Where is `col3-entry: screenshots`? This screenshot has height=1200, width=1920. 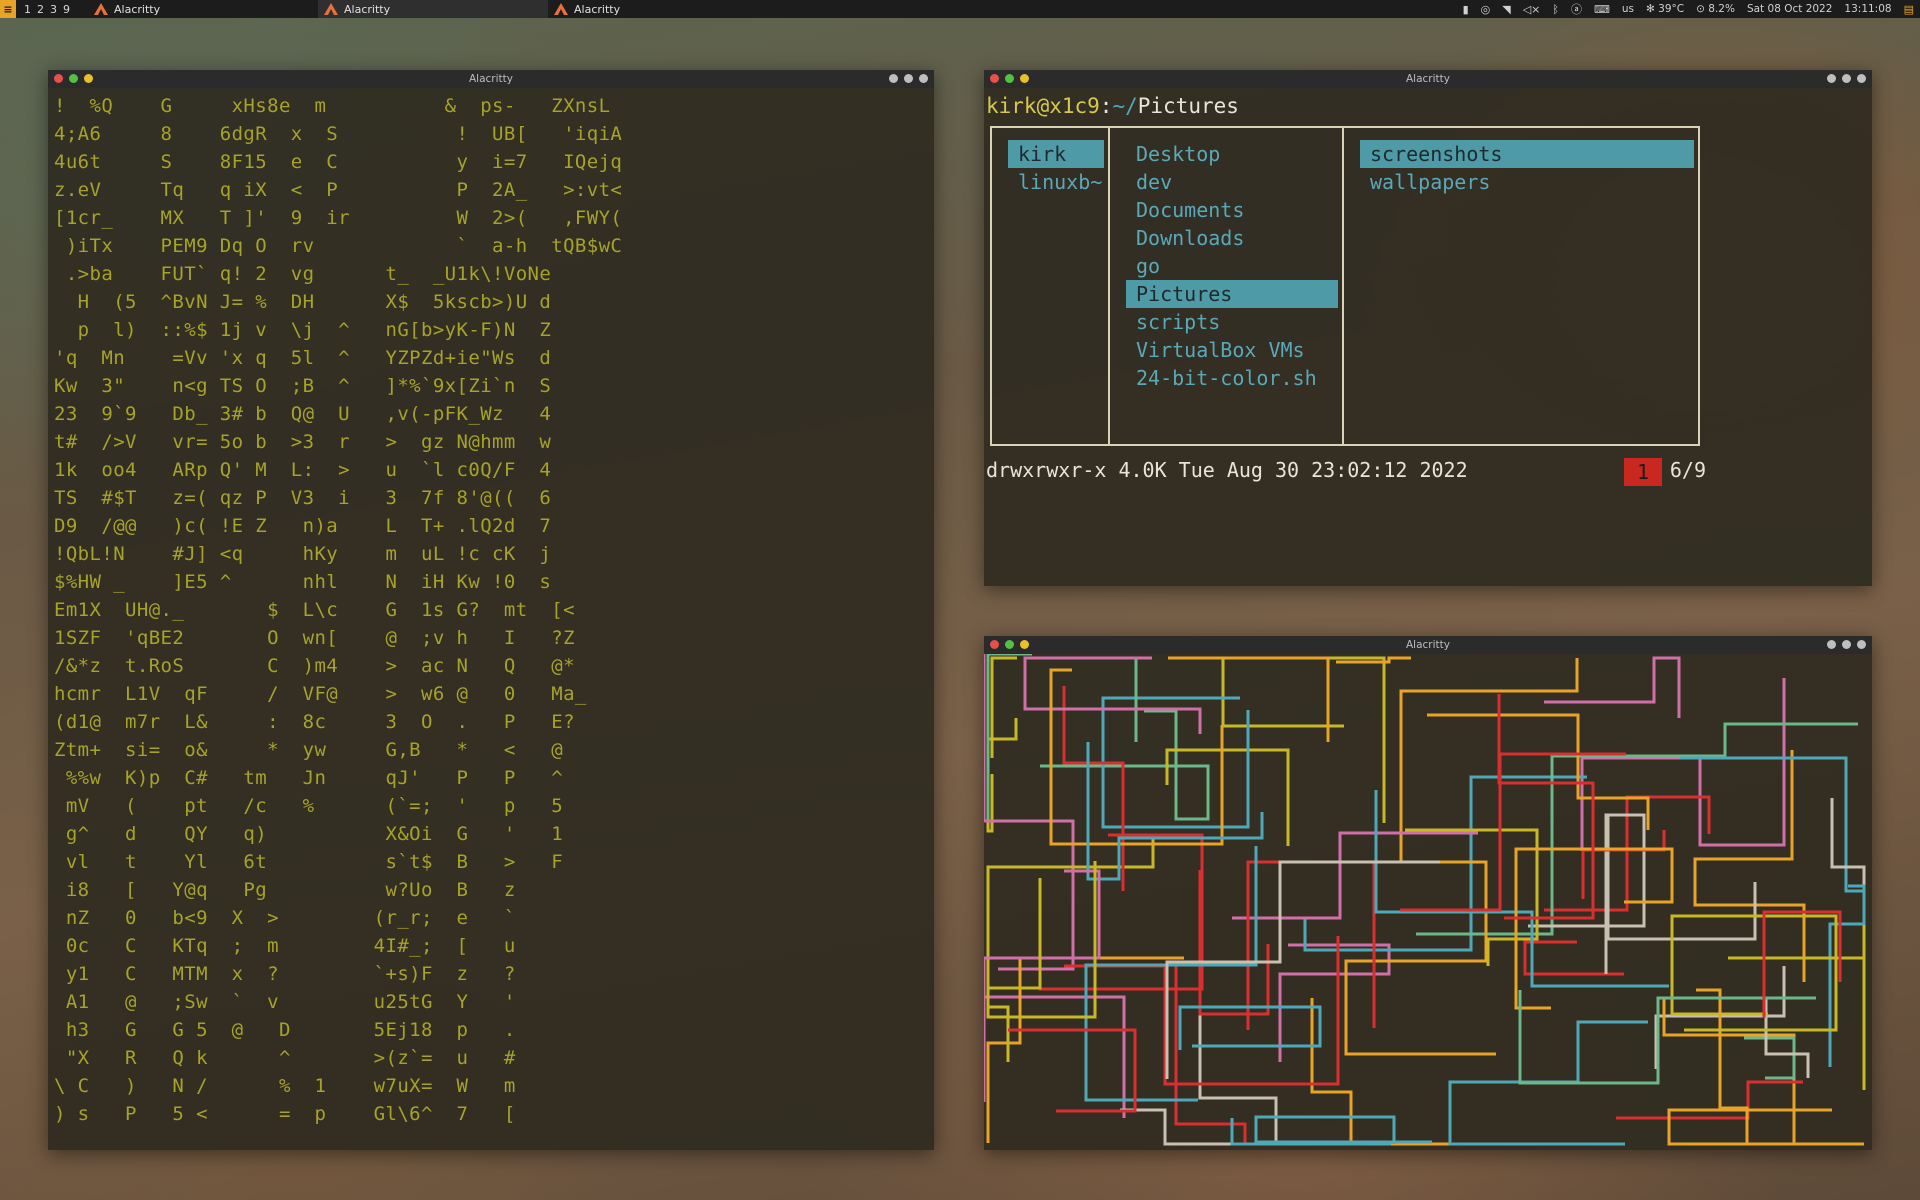
col3-entry: screenshots is located at coordinates (1527, 154).